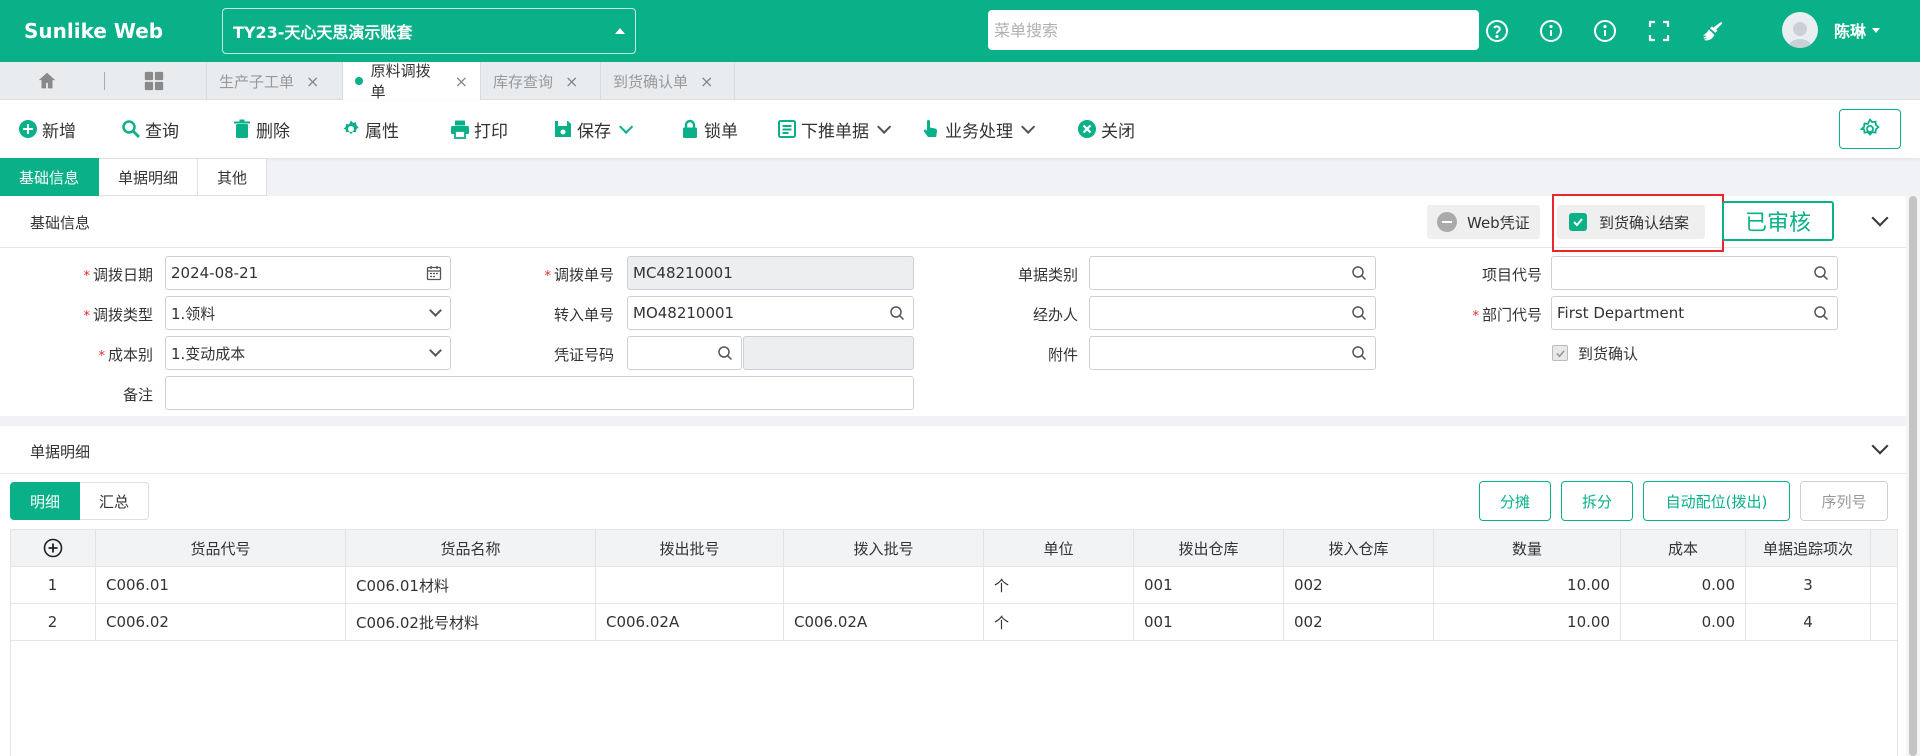 Image resolution: width=1920 pixels, height=756 pixels. I want to click on cell-in-batch: C006.02A, so click(884, 622).